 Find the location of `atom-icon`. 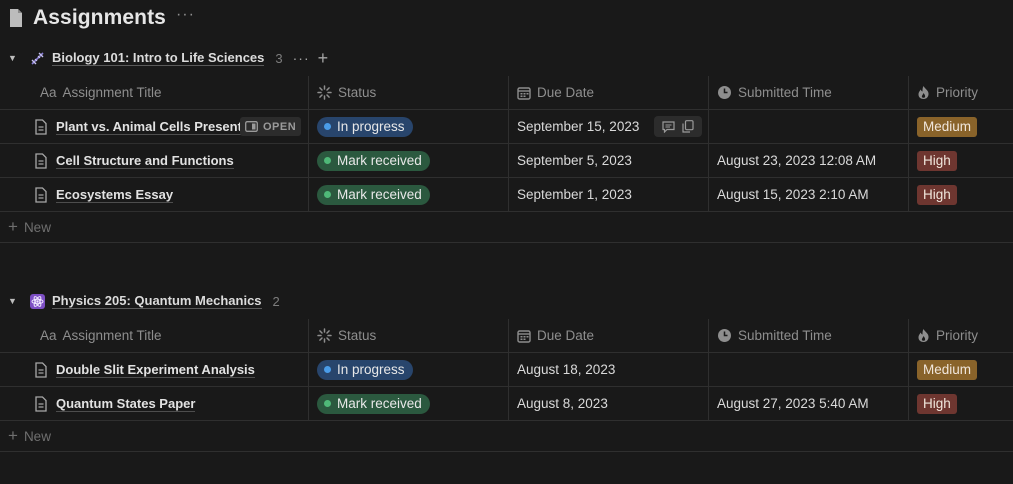

atom-icon is located at coordinates (37, 301).